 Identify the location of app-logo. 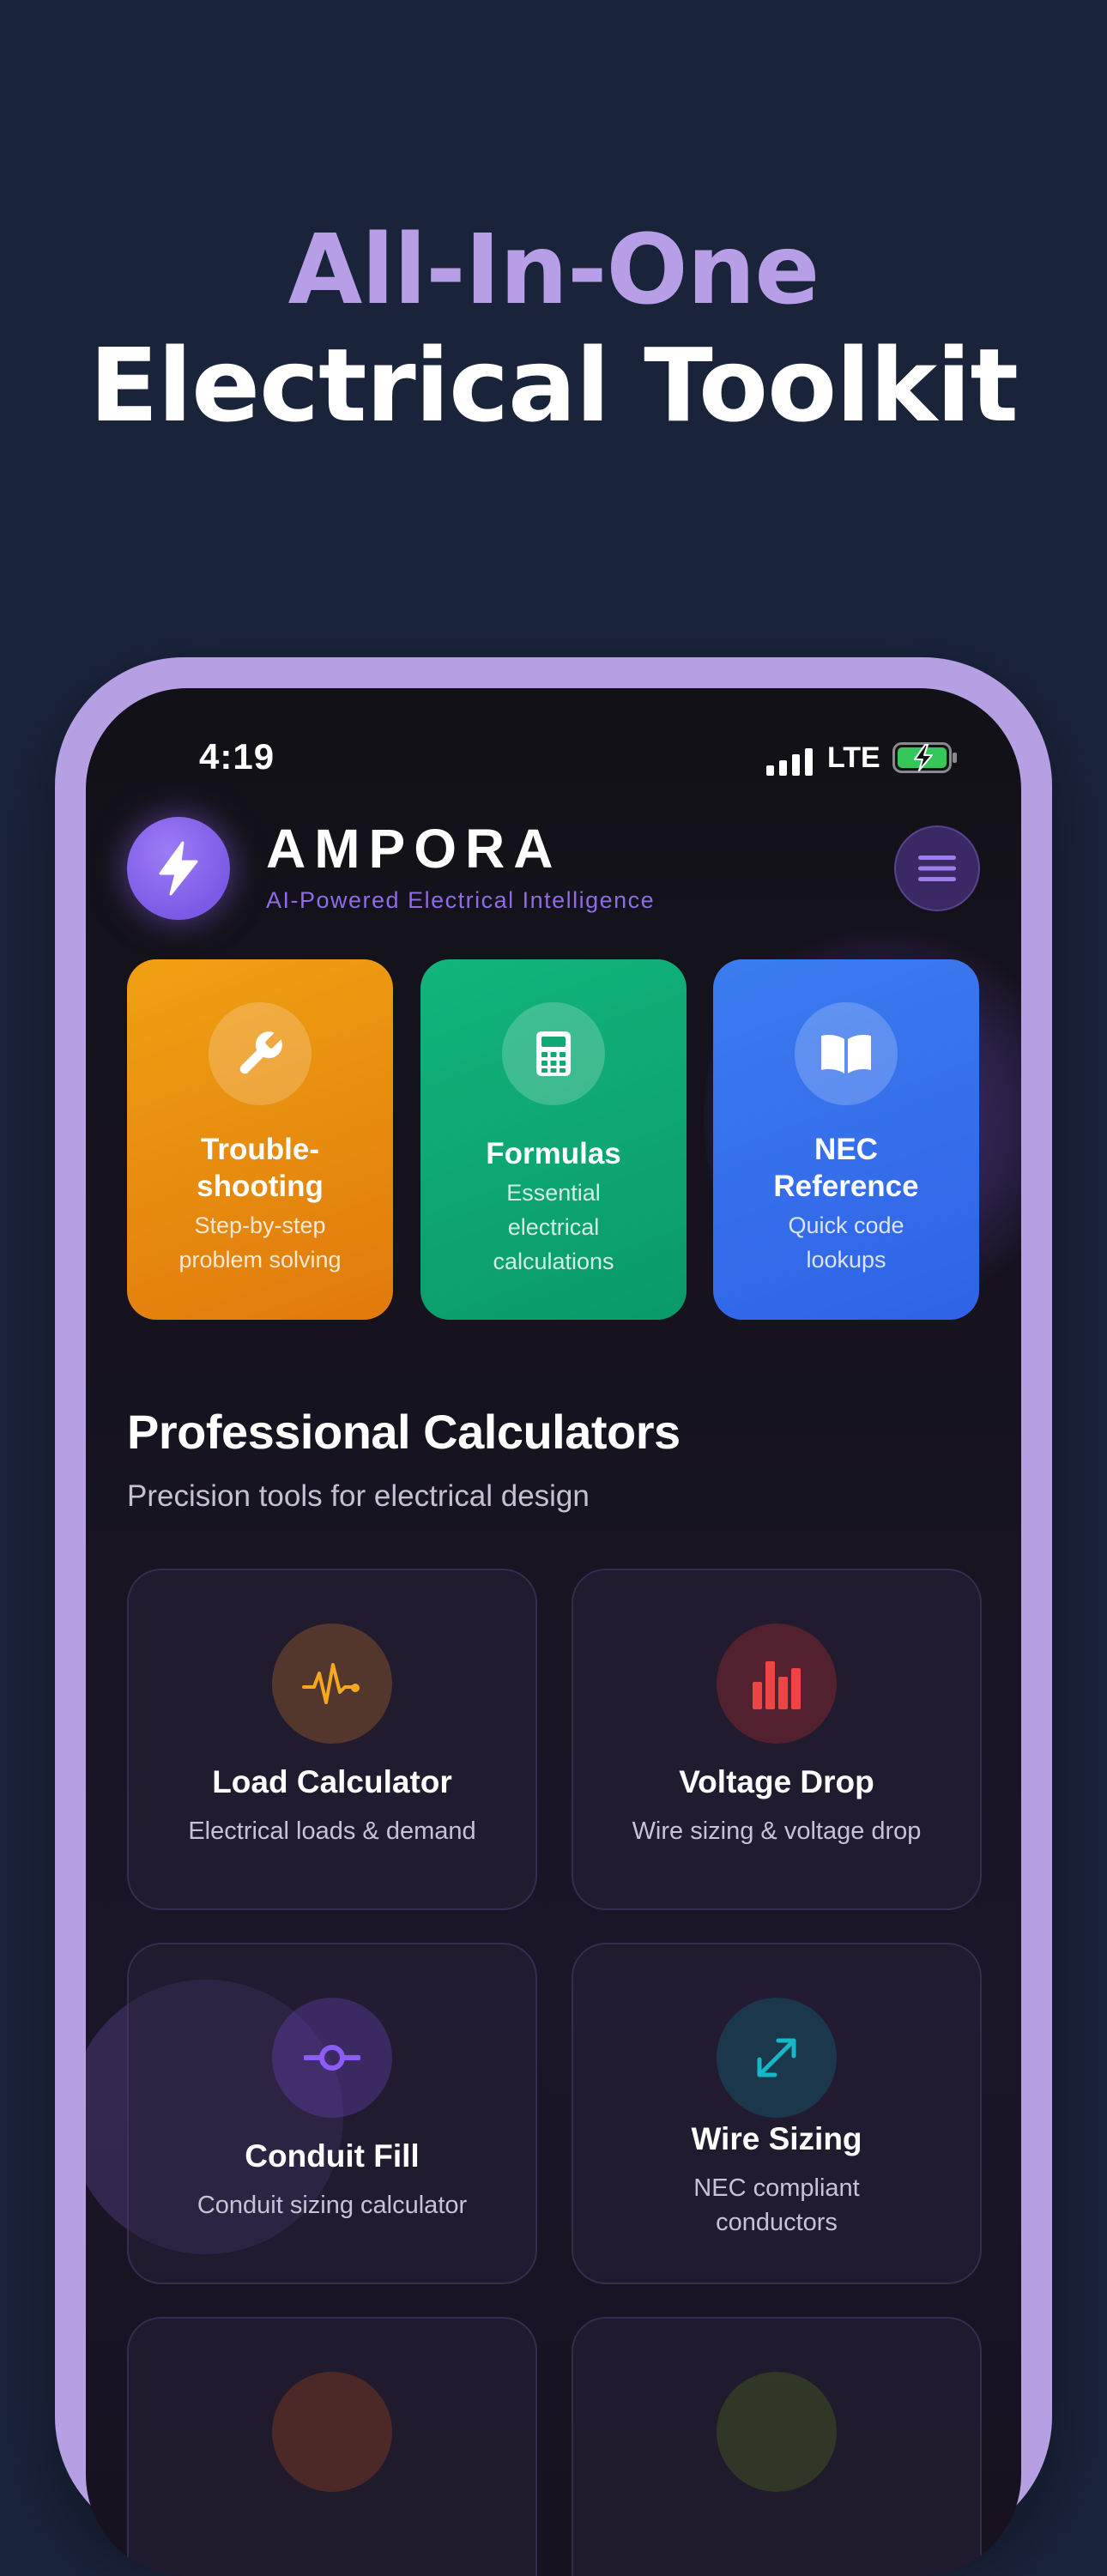
(178, 868).